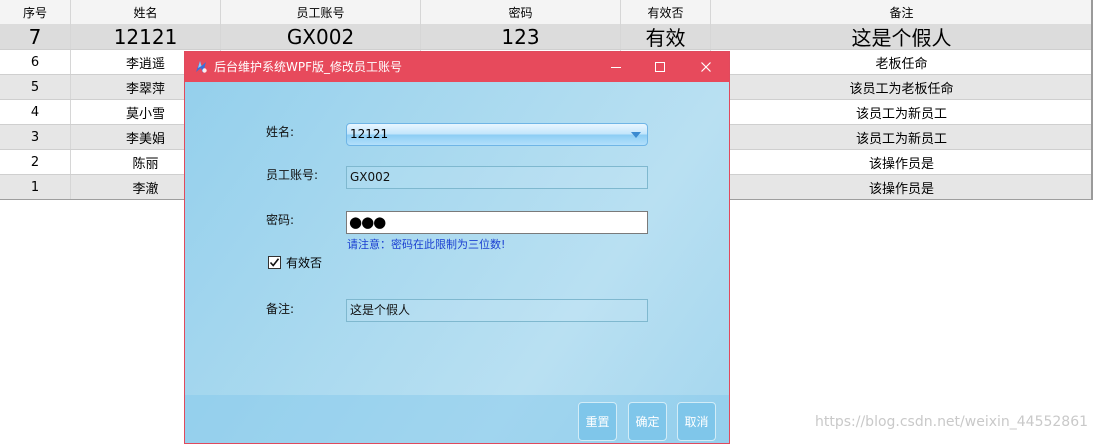 The height and width of the screenshot is (444, 1093). I want to click on column-header-valid: 有效否, so click(666, 12).